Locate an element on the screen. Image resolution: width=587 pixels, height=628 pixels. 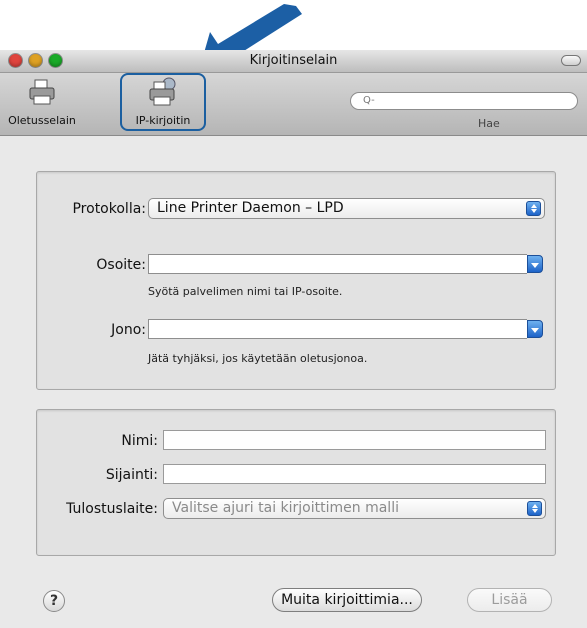
location-field is located at coordinates (354, 474).